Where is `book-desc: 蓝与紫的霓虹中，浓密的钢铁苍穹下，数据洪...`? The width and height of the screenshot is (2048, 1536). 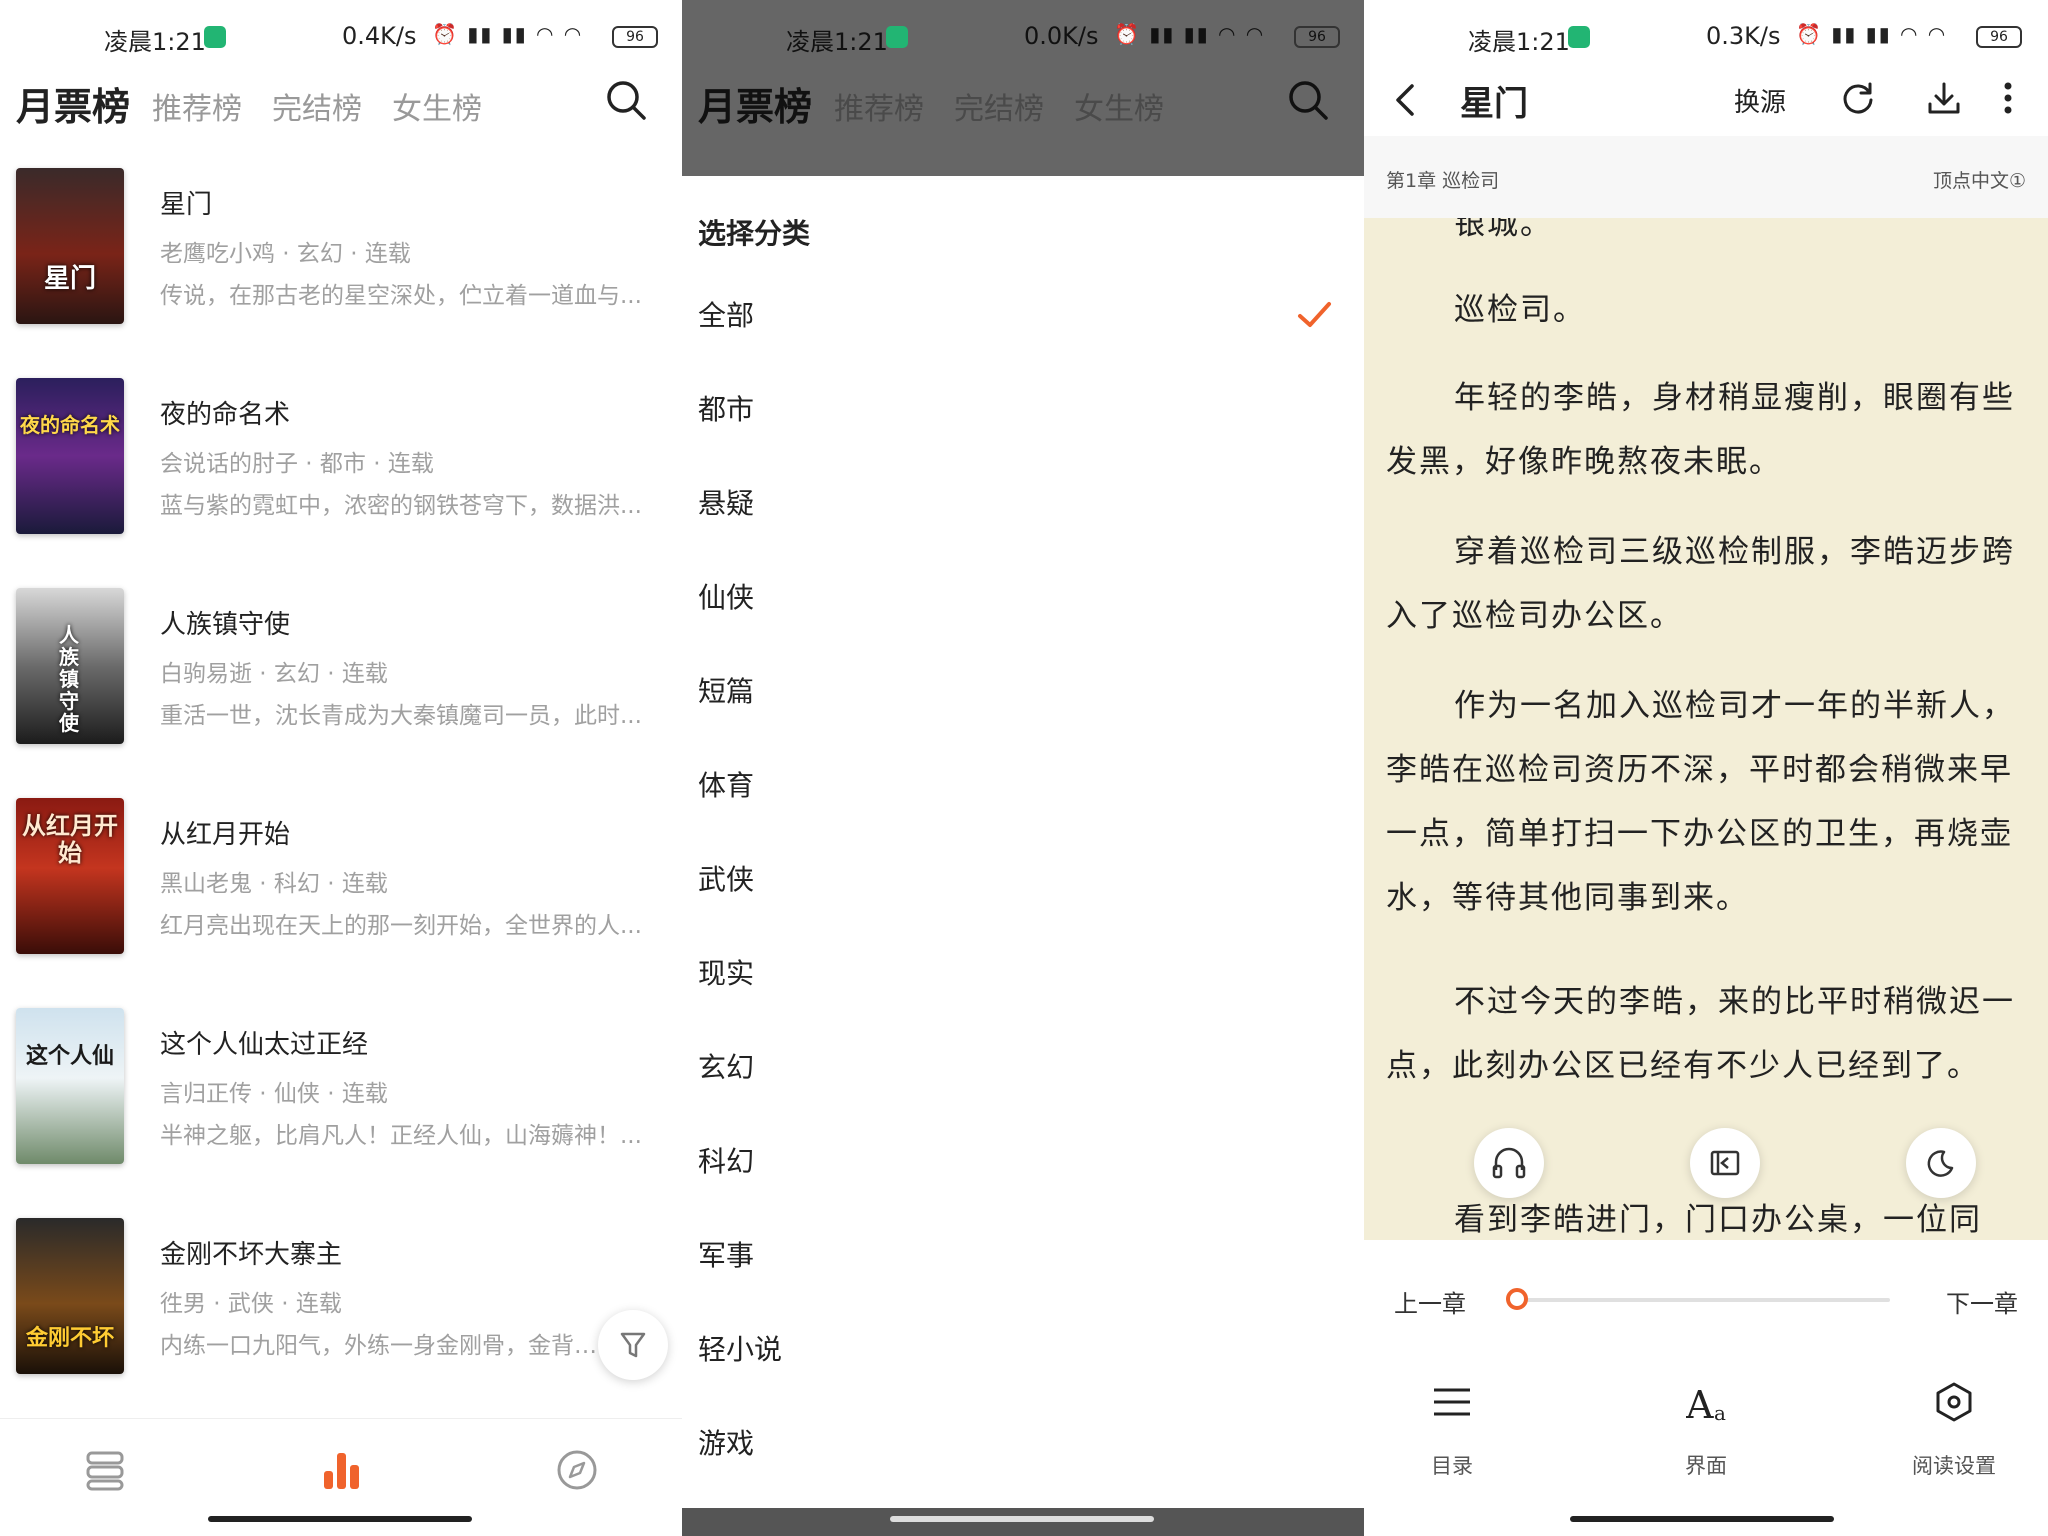
book-desc: 蓝与紫的霓虹中，浓密的钢铁苍穹下，数据洪... is located at coordinates (401, 506).